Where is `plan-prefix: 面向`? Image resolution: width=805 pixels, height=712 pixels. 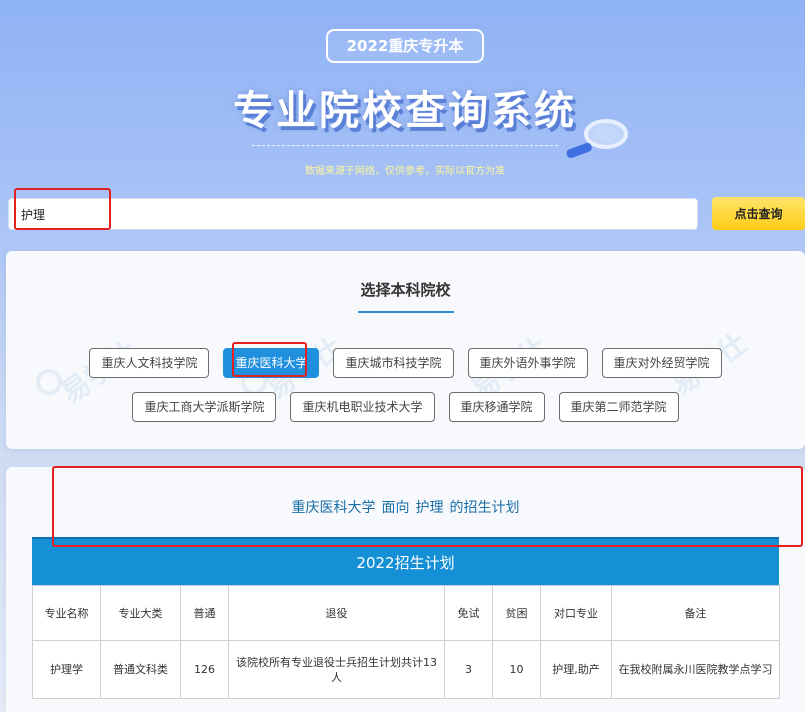 plan-prefix: 面向 is located at coordinates (395, 508).